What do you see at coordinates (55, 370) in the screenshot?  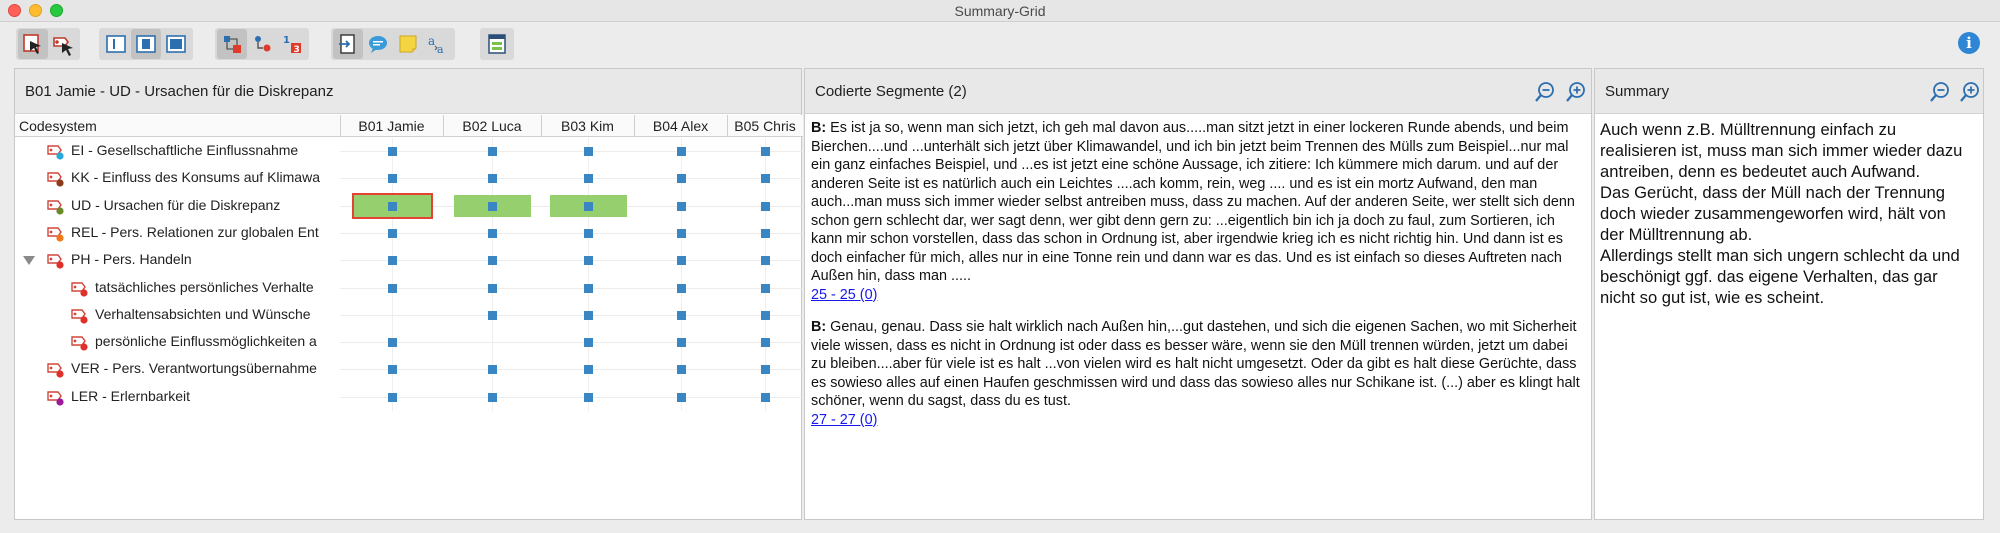 I see `code-tag-icon` at bounding box center [55, 370].